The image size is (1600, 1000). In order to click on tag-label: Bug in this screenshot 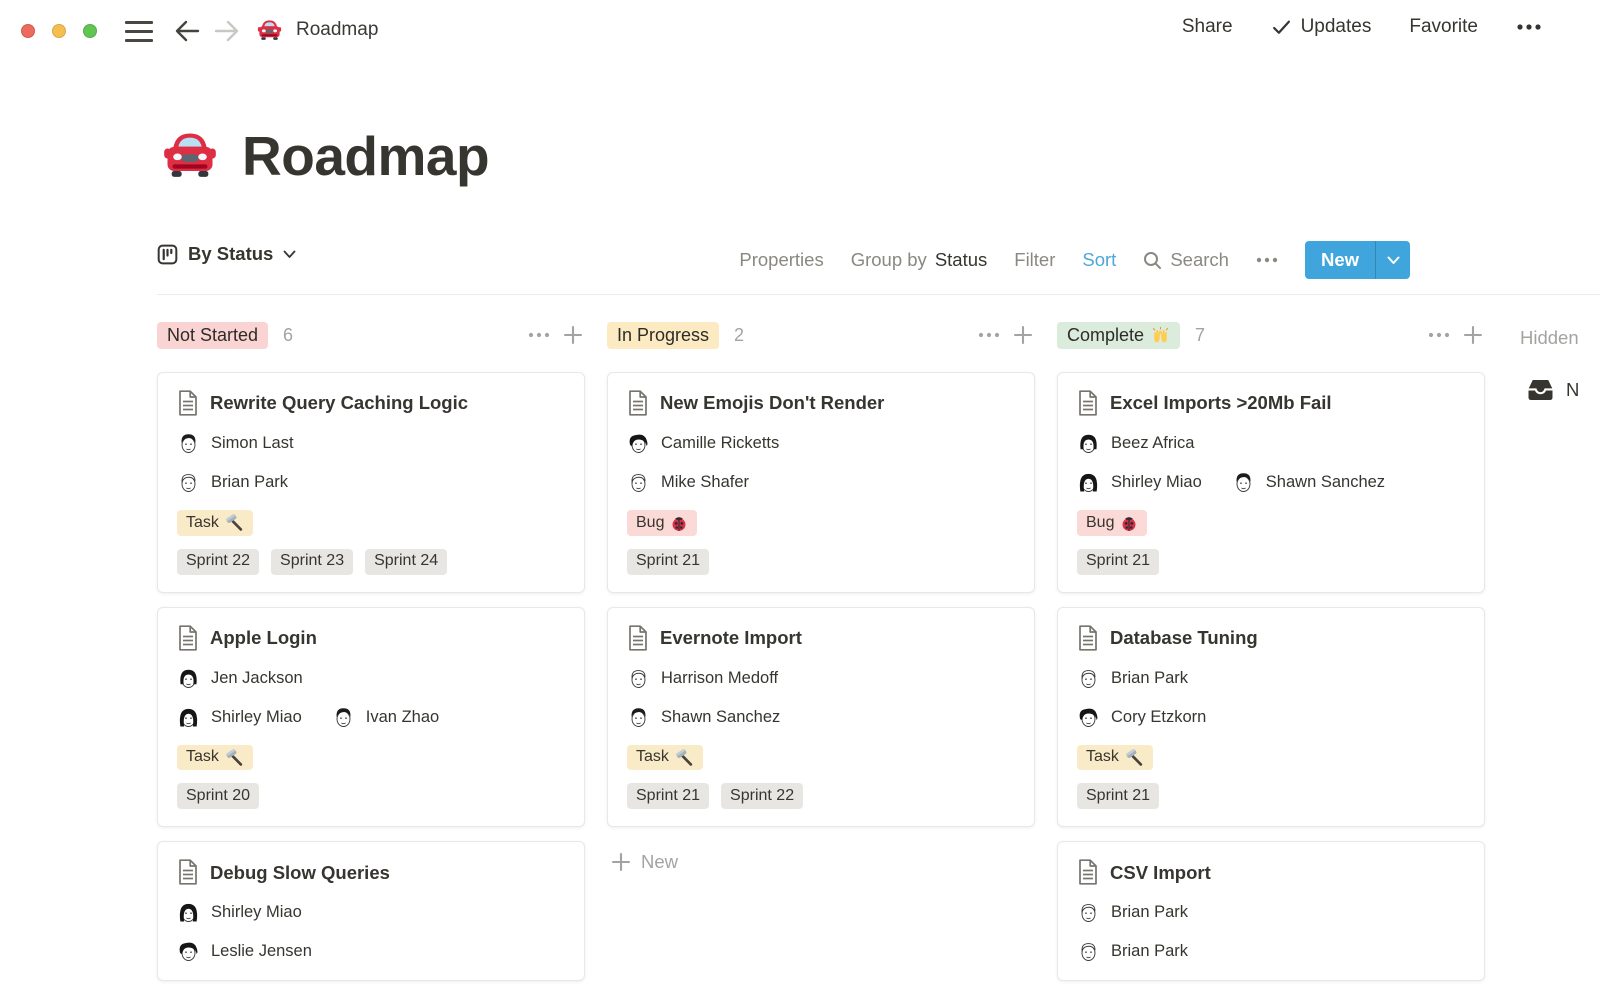, I will do `click(650, 522)`.